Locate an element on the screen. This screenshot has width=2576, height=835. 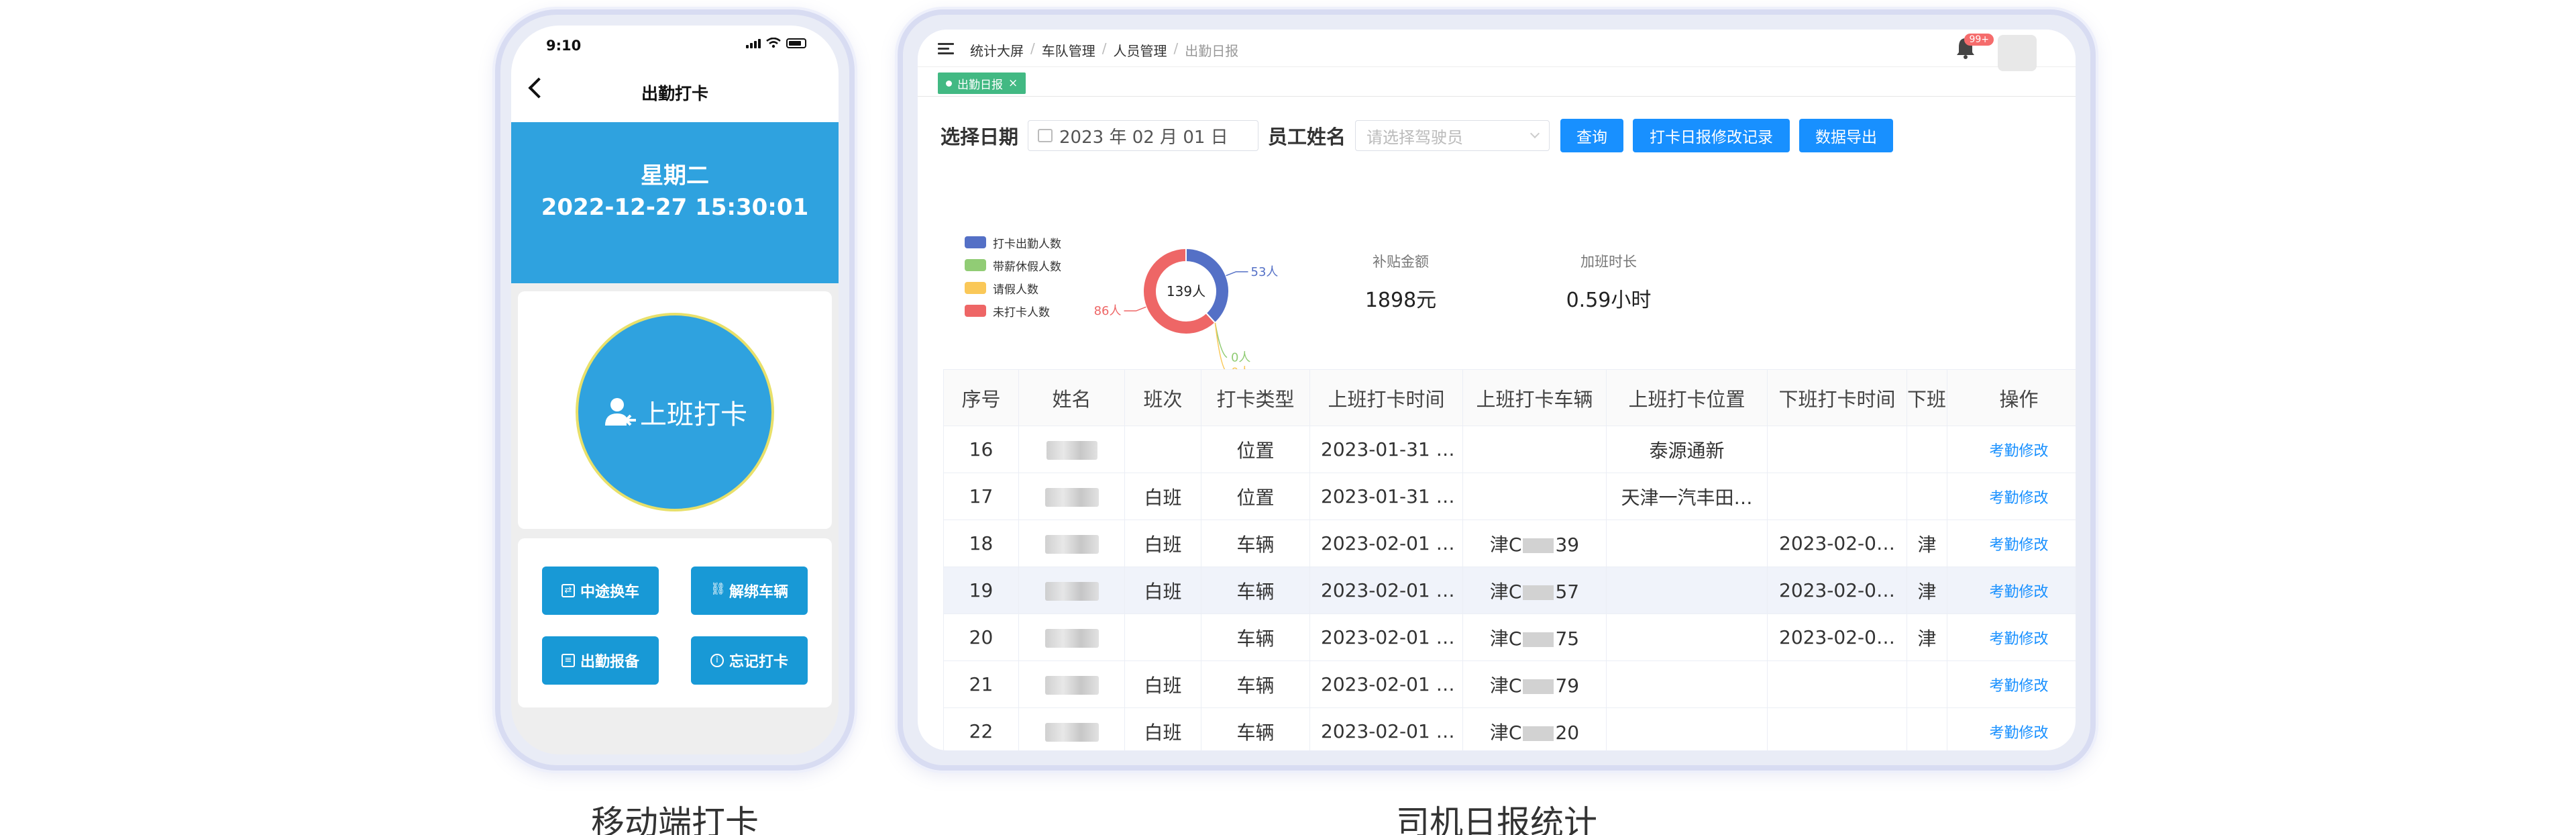
column-header: 姓名 is located at coordinates (1071, 397).